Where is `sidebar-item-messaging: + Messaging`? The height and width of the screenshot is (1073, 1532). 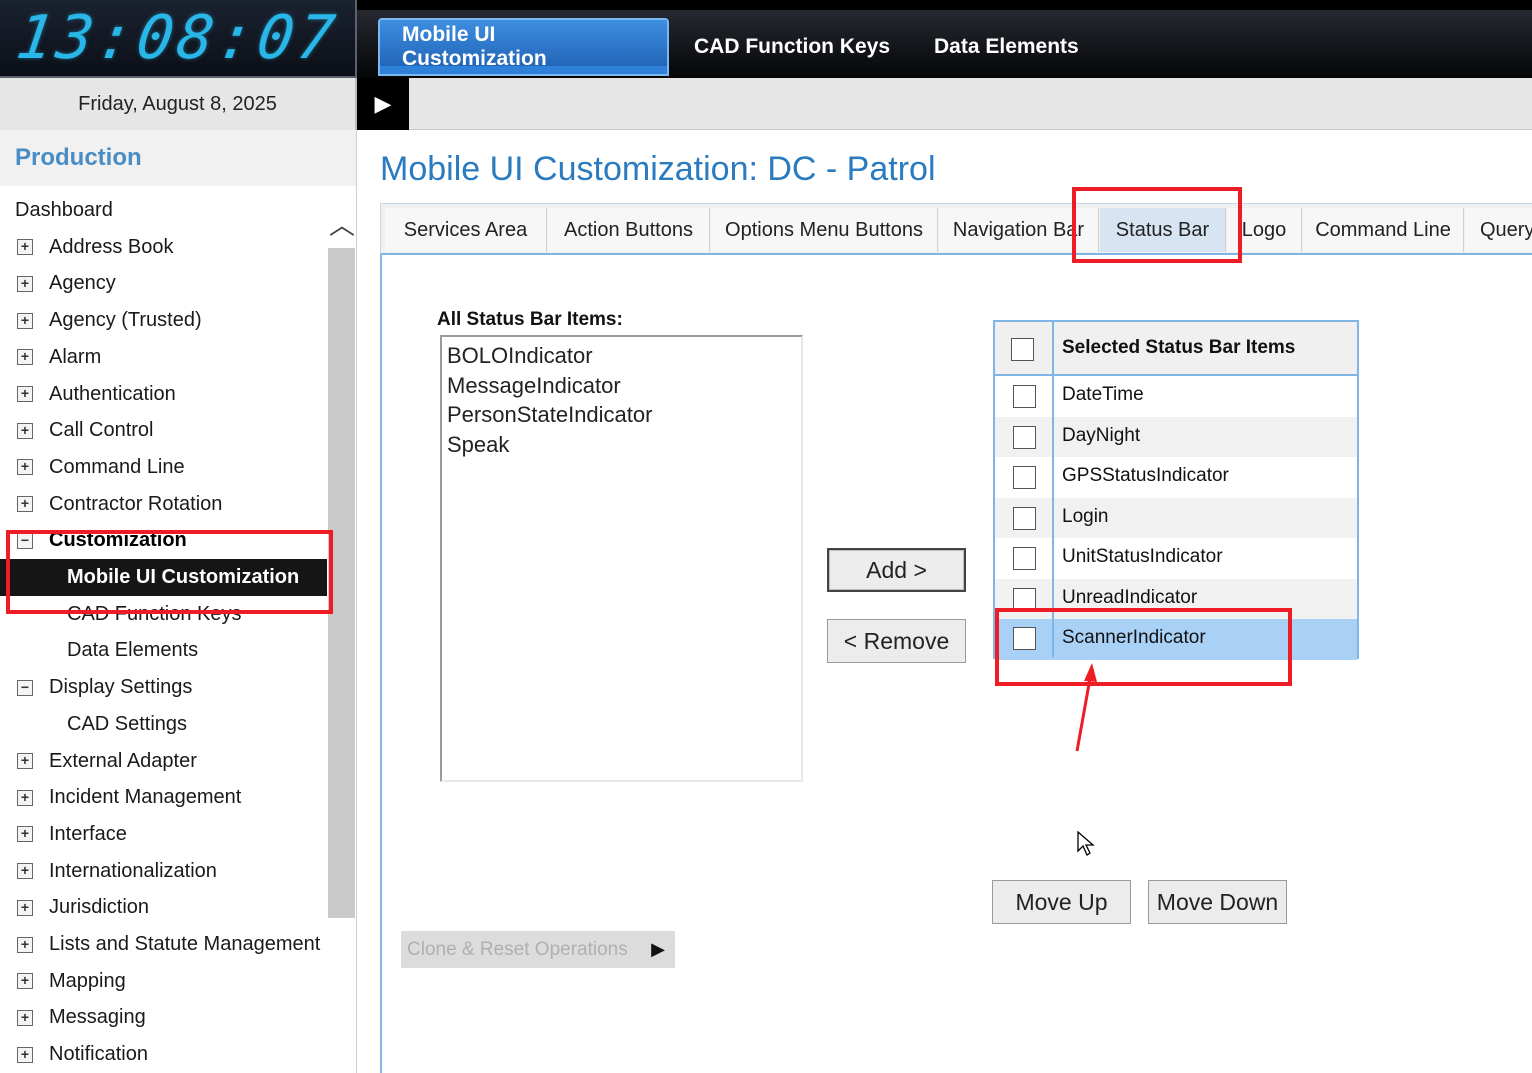
sidebar-item-messaging: + Messaging is located at coordinates (163, 1017).